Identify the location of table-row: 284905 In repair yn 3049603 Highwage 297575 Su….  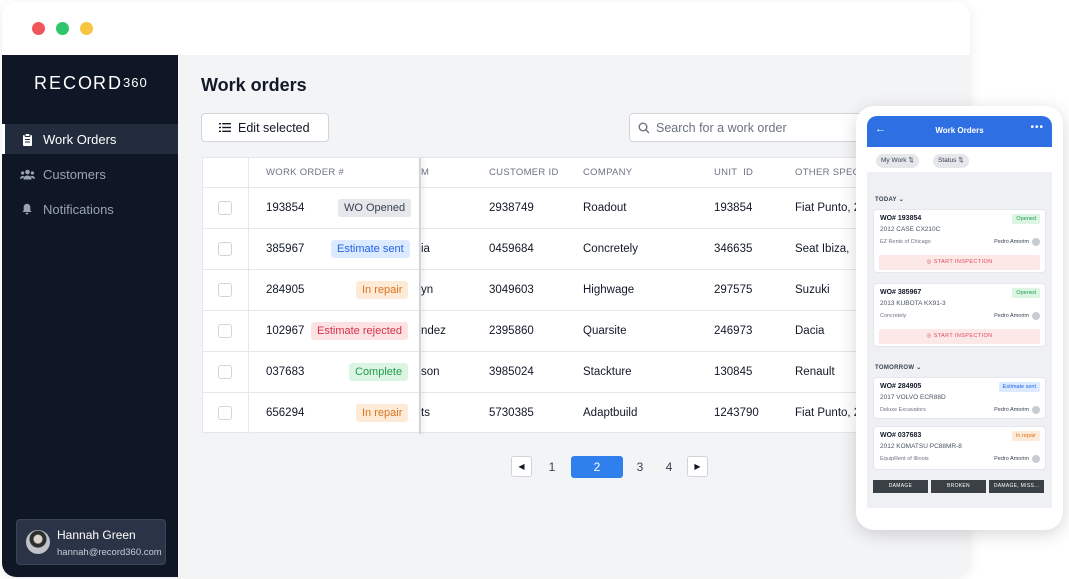
(586, 289).